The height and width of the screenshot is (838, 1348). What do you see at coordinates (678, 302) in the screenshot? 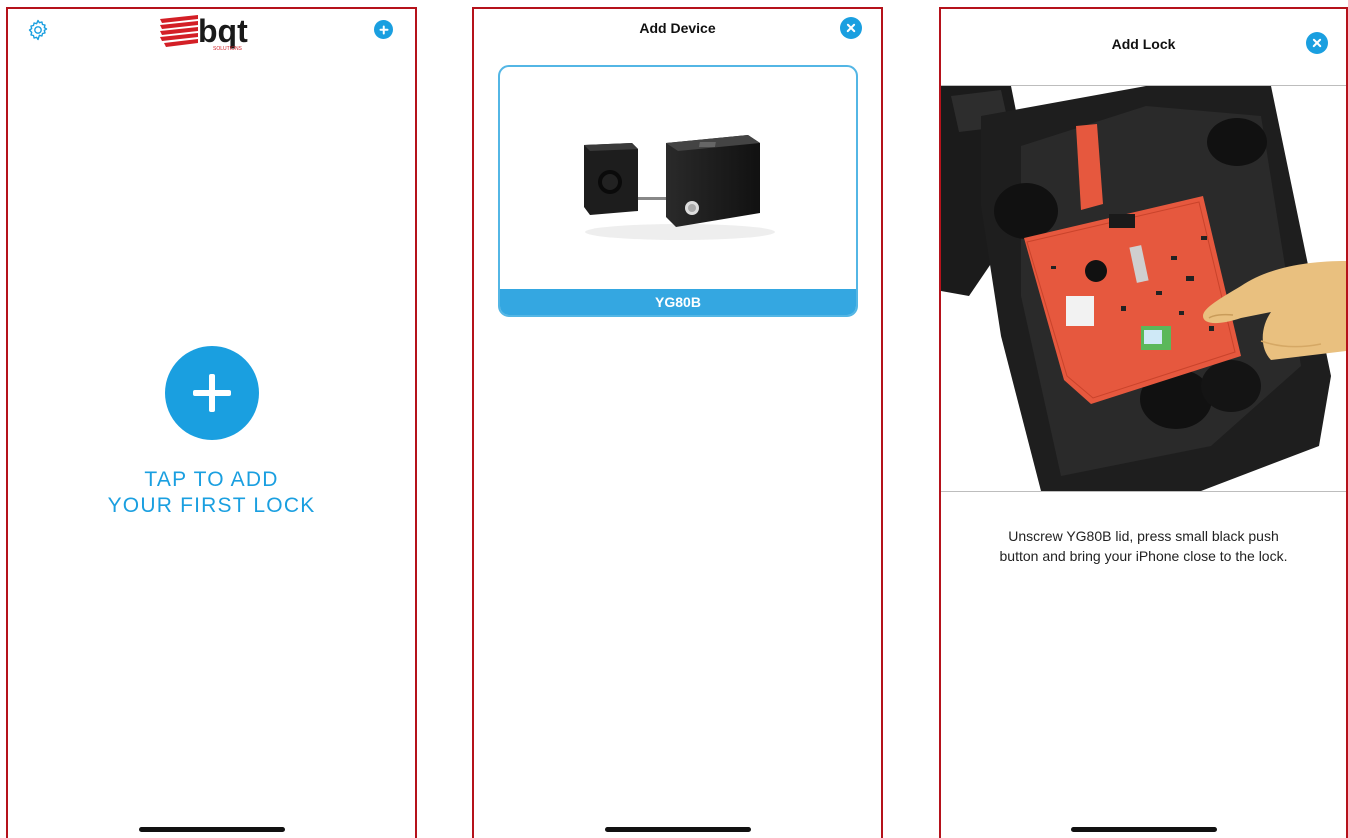
I see `device-name-label: YG80B` at bounding box center [678, 302].